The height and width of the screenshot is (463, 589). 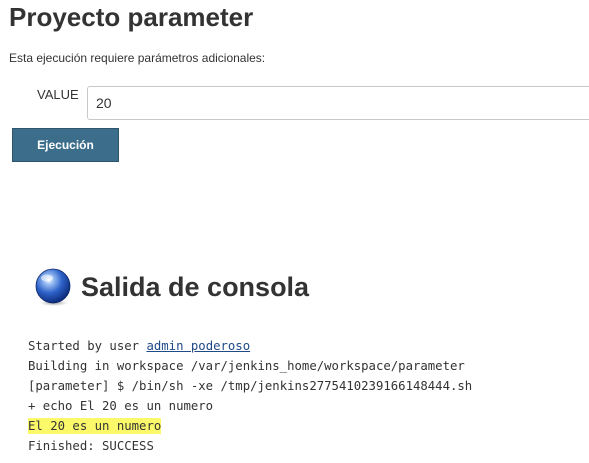 What do you see at coordinates (131, 17) in the screenshot?
I see `page-title: Proyecto parameter` at bounding box center [131, 17].